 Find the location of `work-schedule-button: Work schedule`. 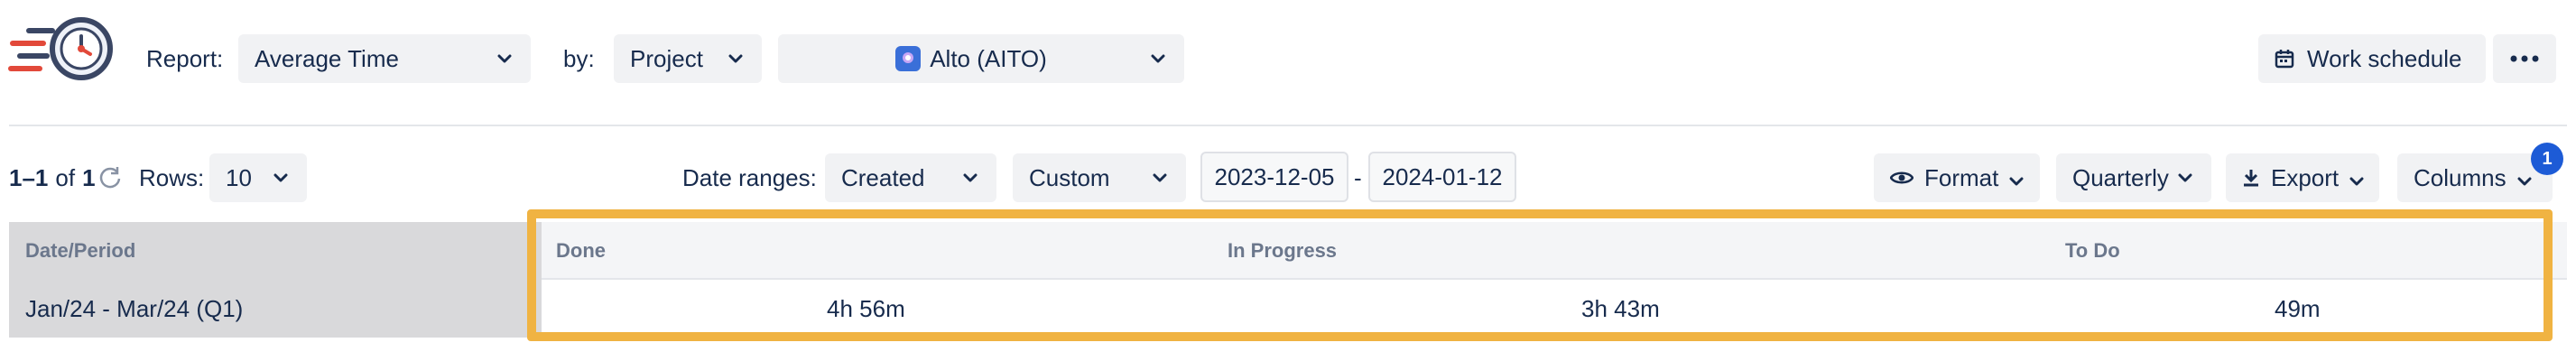

work-schedule-button: Work schedule is located at coordinates (2372, 58).